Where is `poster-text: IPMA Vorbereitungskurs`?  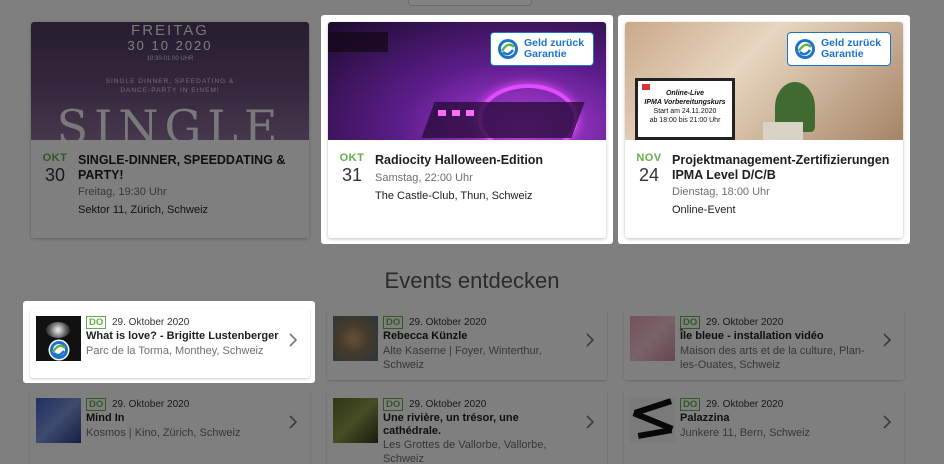
poster-text: IPMA Vorbereitungskurs is located at coordinates (685, 102).